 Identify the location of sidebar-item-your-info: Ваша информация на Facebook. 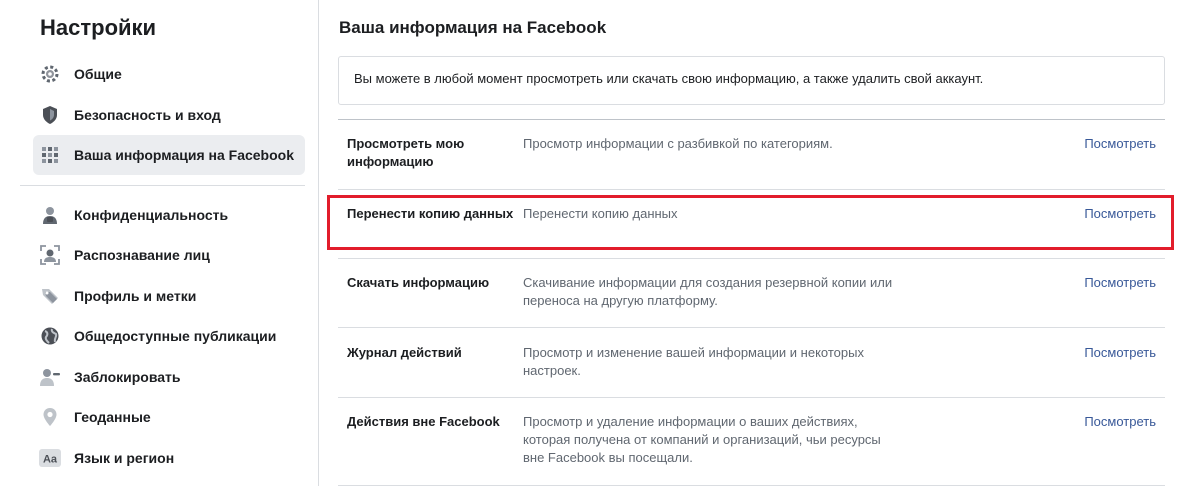
(169, 155).